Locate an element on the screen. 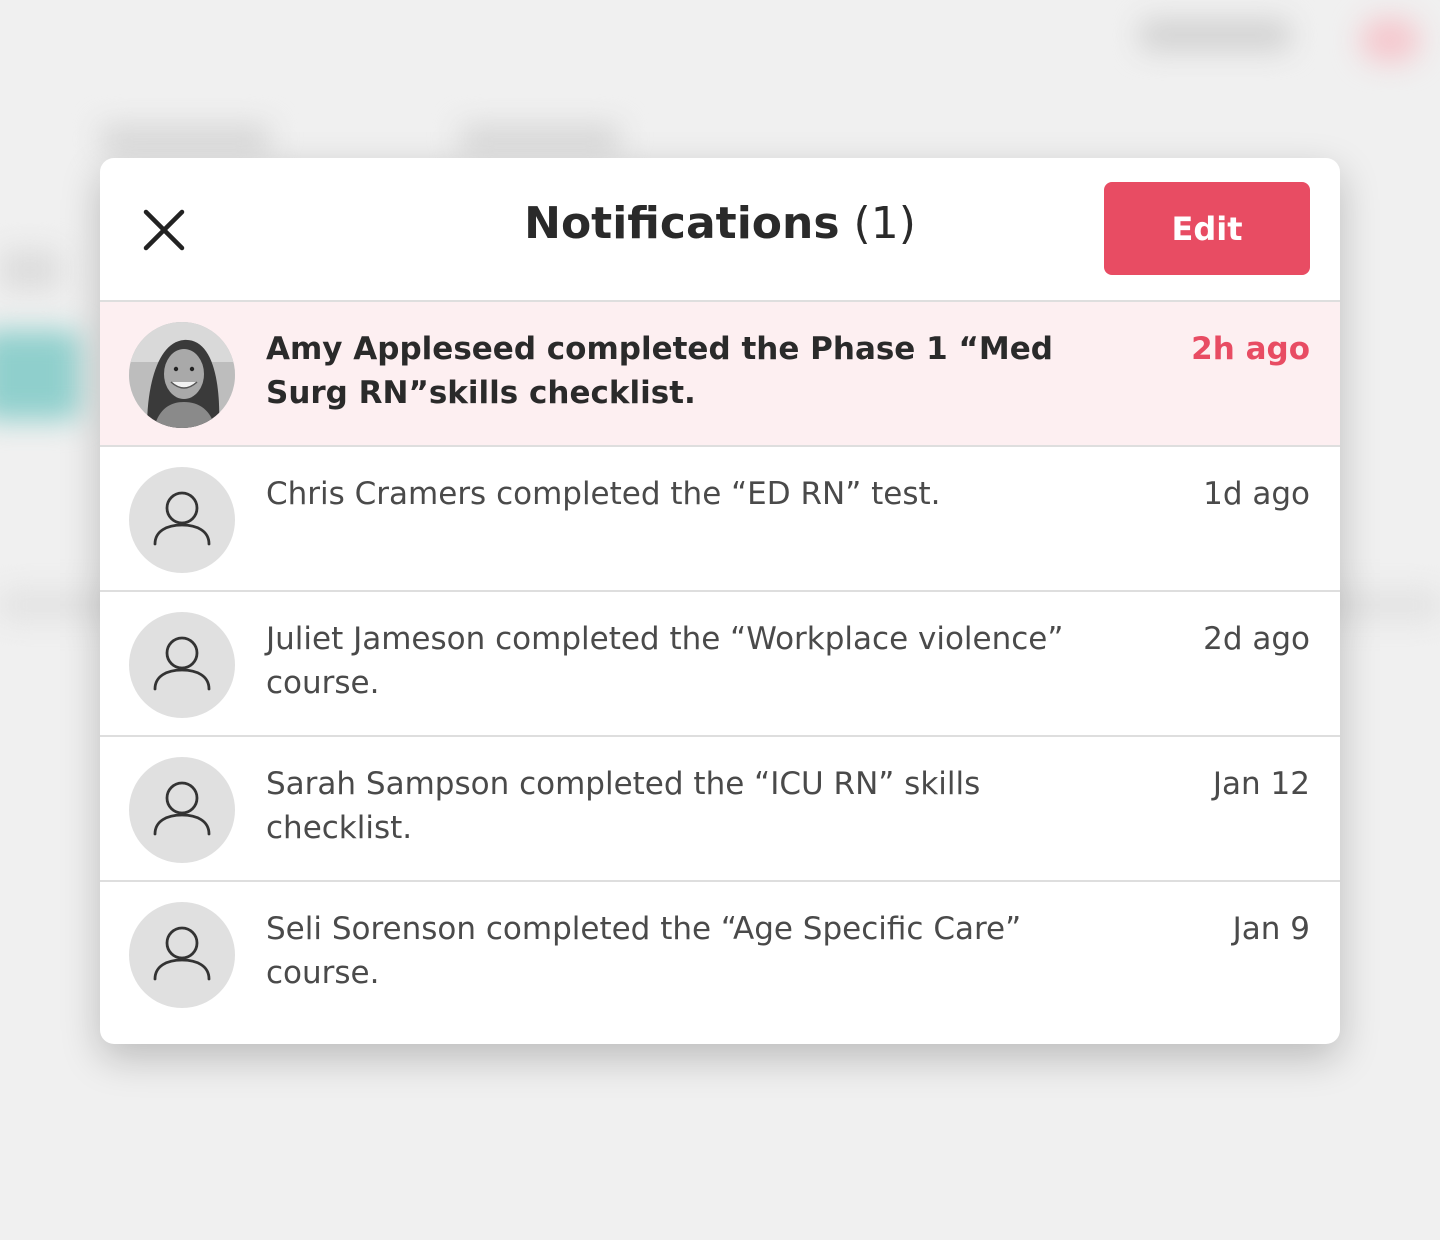 This screenshot has height=1240, width=1440. photo-avatar-image is located at coordinates (182, 375).